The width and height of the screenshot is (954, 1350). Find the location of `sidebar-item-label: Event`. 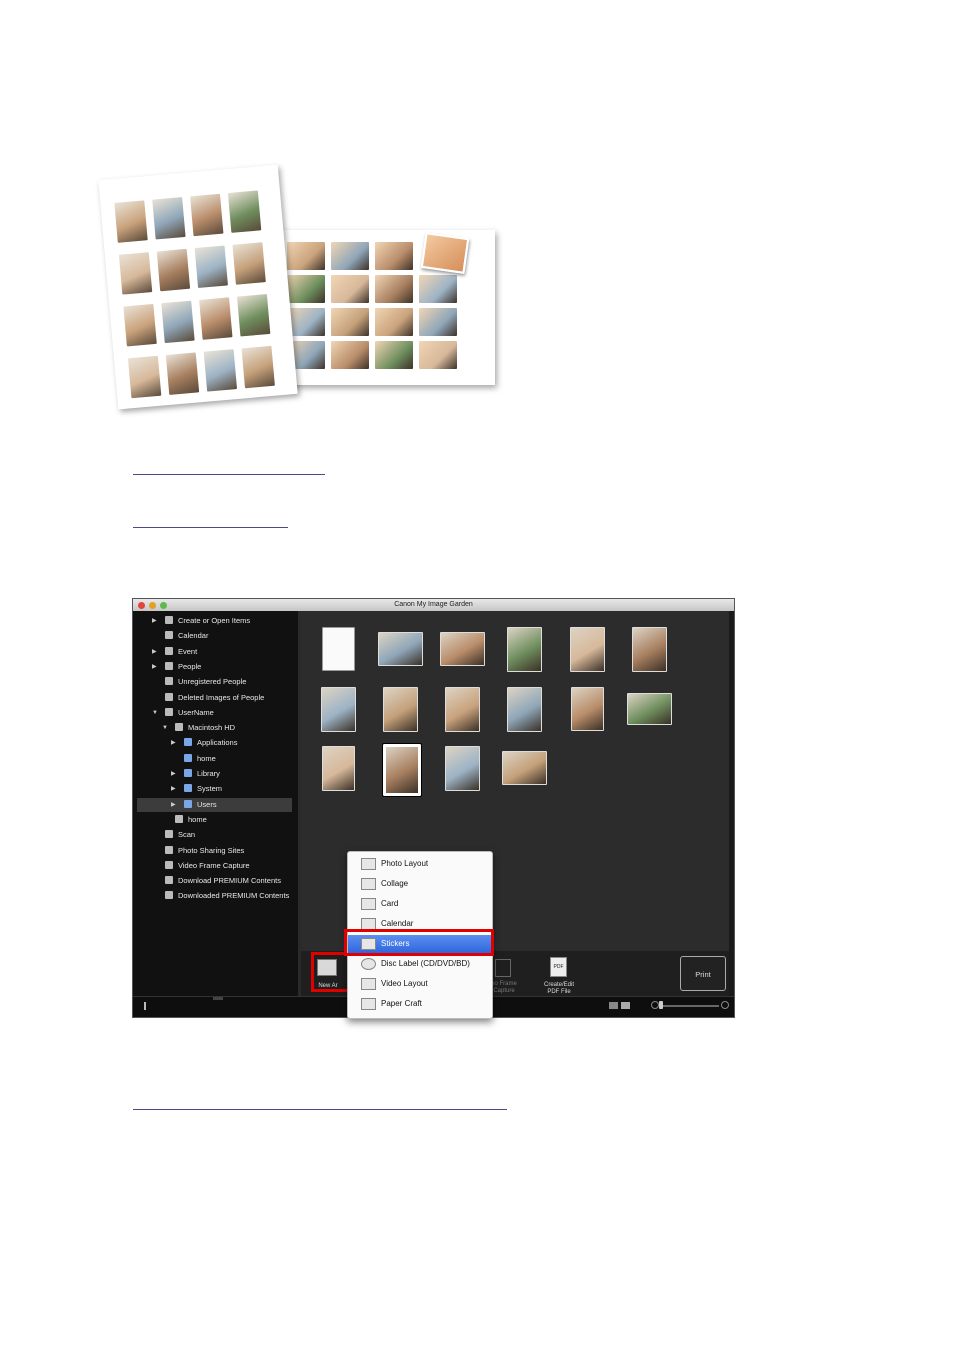

sidebar-item-label: Event is located at coordinates (188, 651).